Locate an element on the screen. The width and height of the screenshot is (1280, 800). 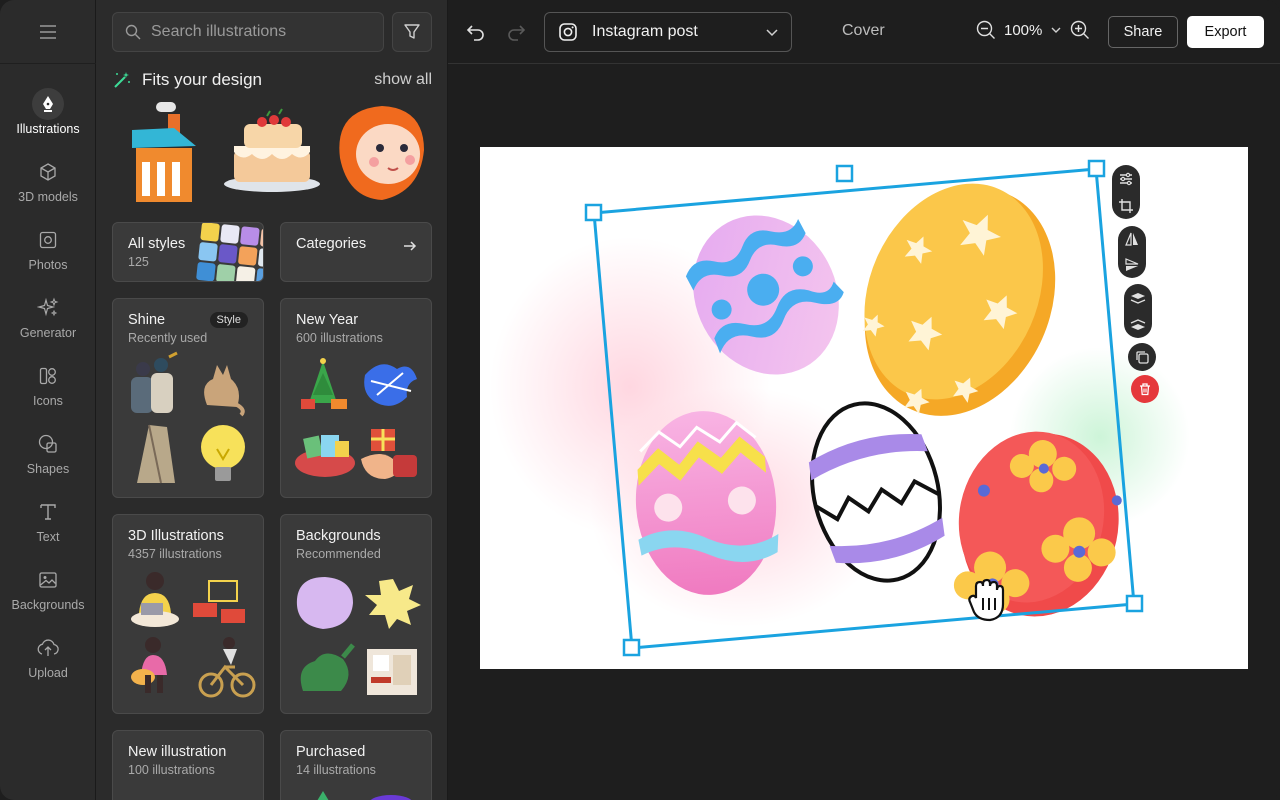
rail-item-shapes: Shapes is located at coordinates (48, 450).